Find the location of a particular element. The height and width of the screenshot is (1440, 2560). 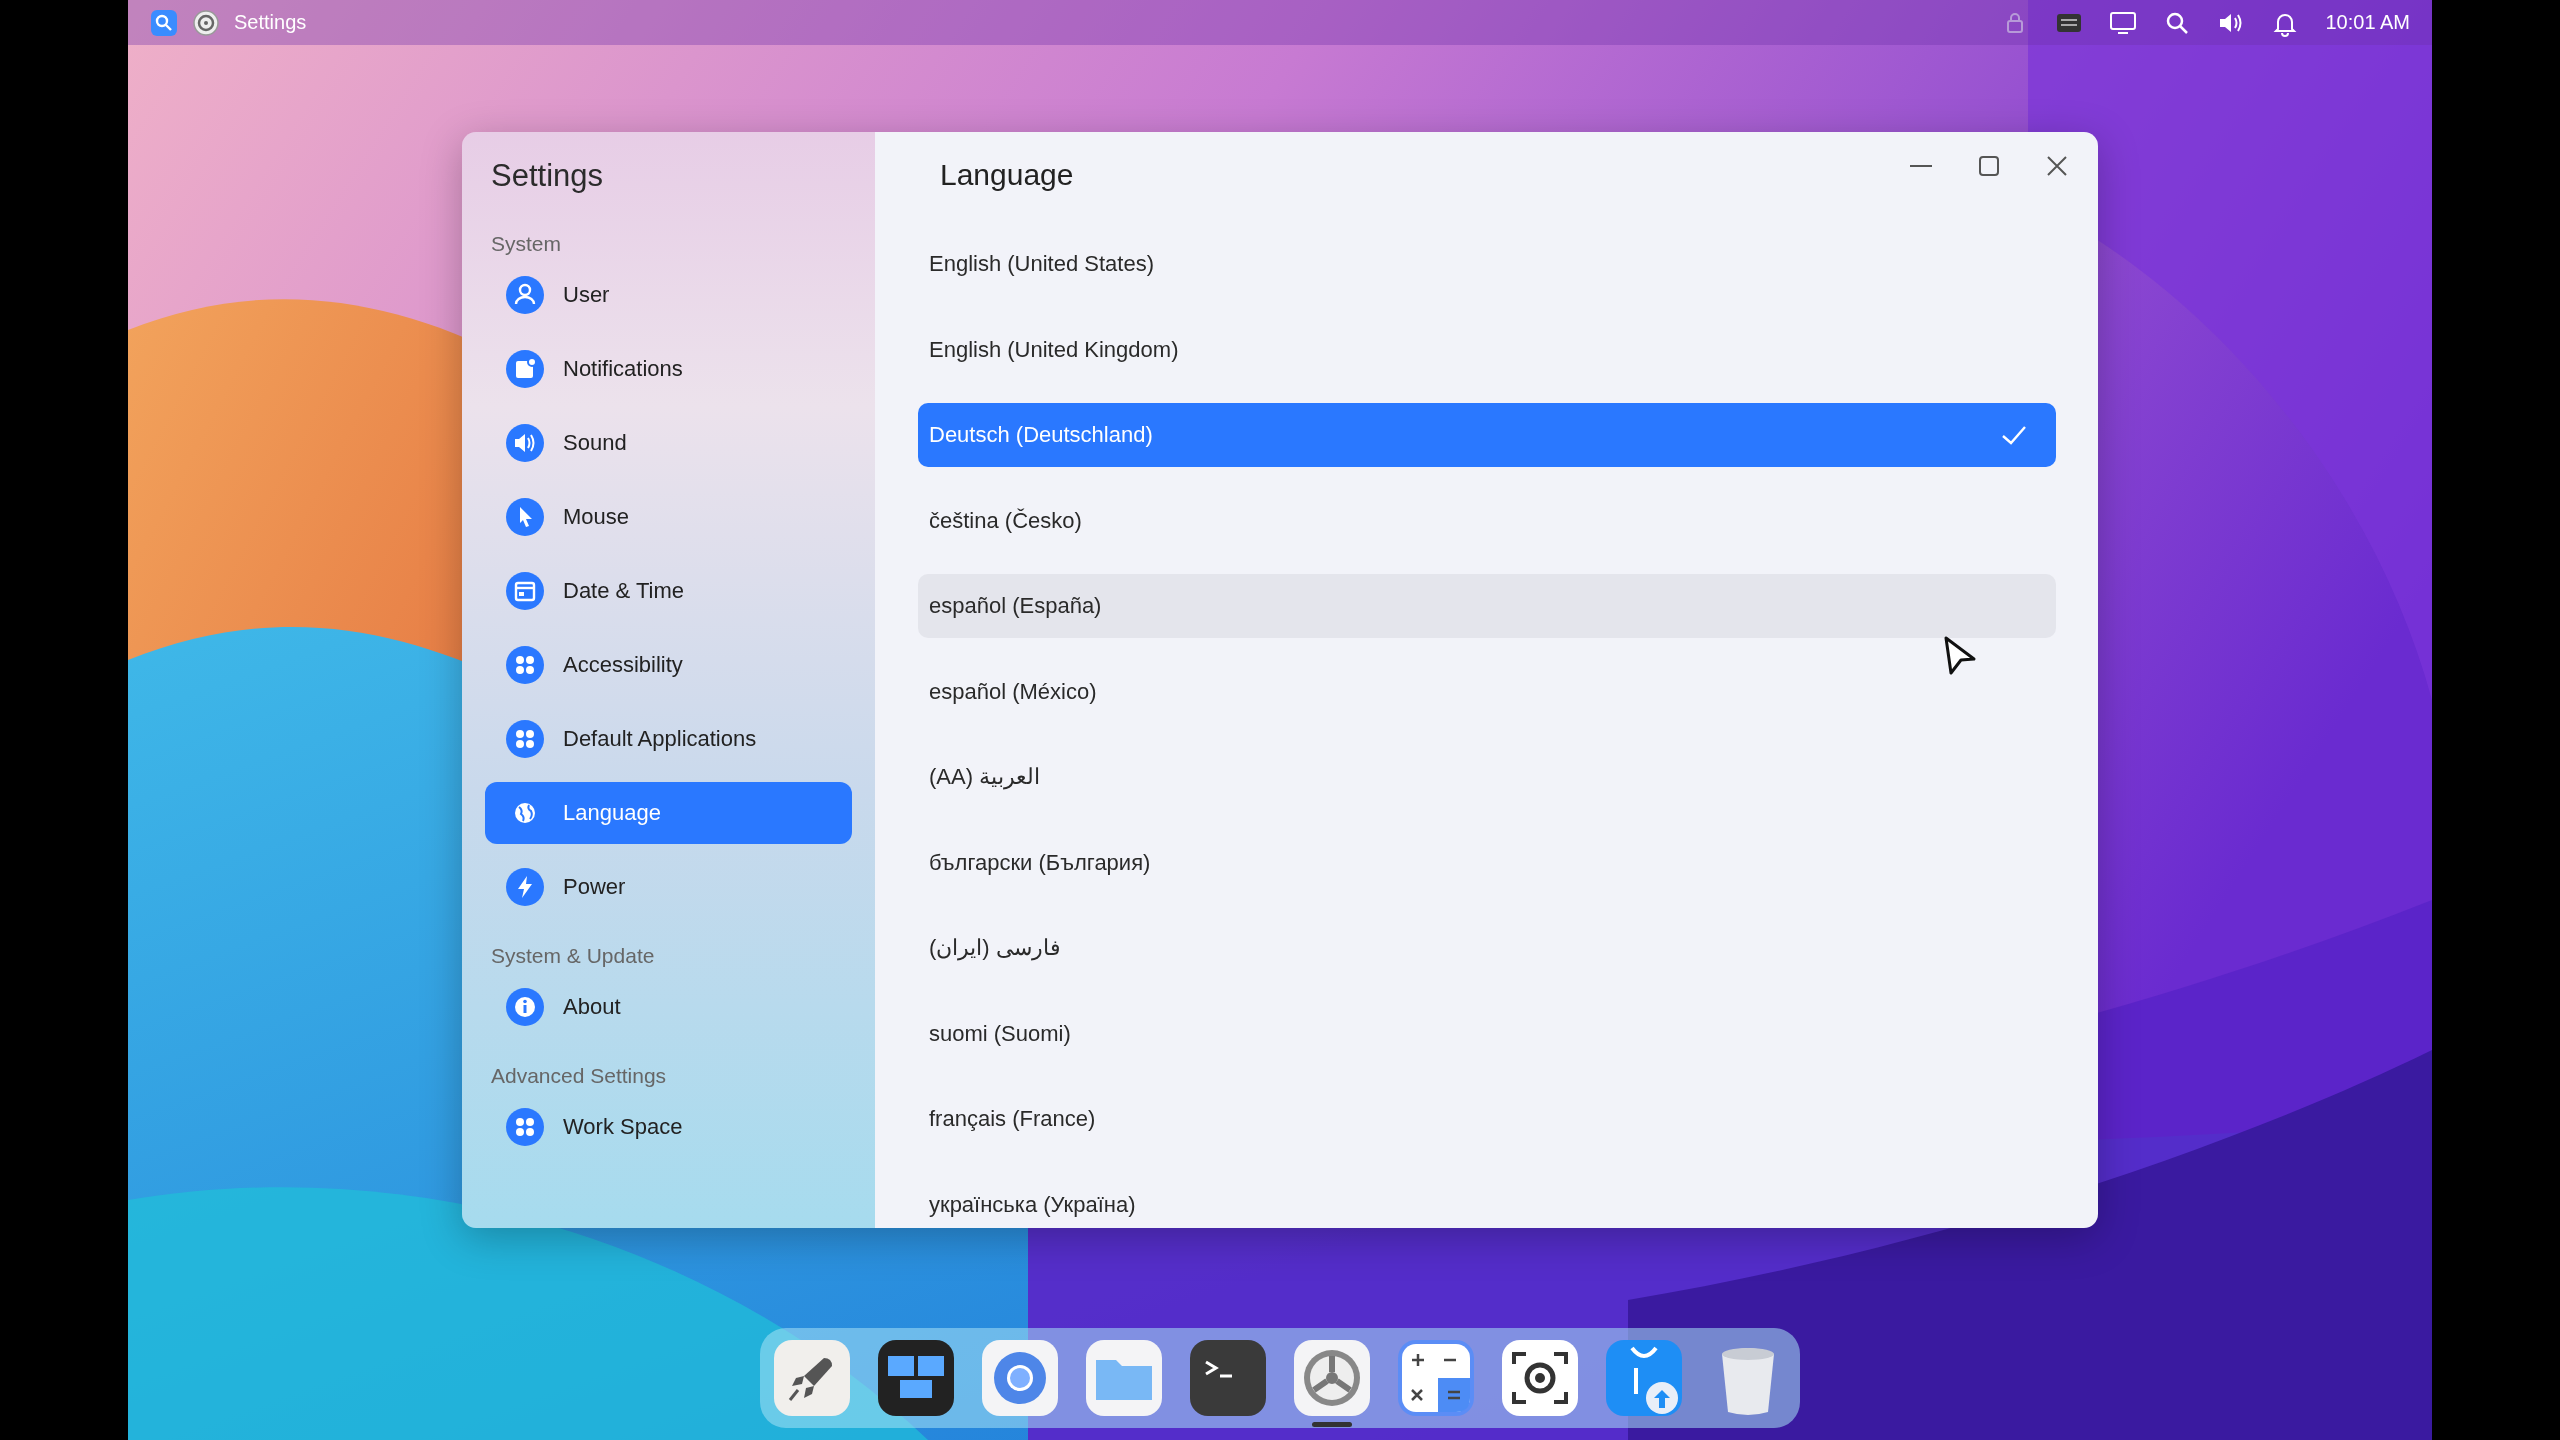

sidebar-item: About is located at coordinates (668, 1007).